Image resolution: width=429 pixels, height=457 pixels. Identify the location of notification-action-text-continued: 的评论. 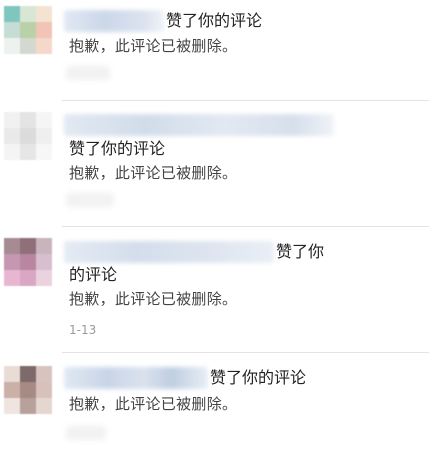
(93, 274).